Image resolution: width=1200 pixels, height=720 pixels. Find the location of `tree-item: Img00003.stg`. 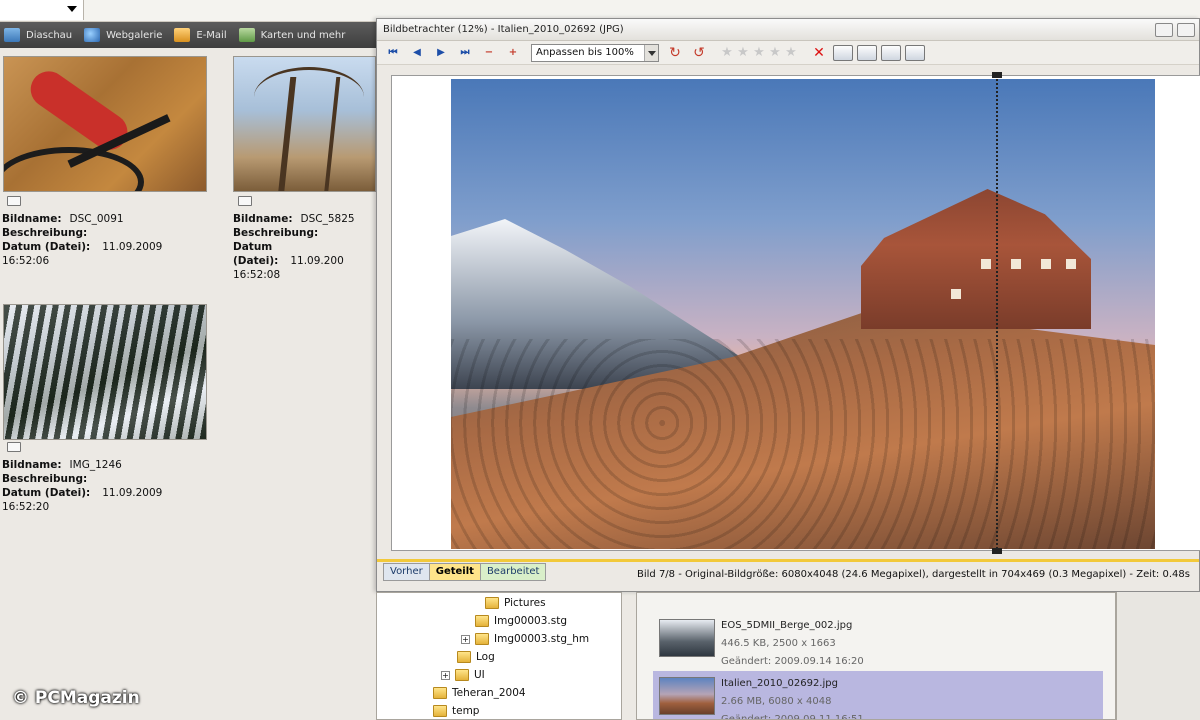

tree-item: Img00003.stg is located at coordinates (521, 621).